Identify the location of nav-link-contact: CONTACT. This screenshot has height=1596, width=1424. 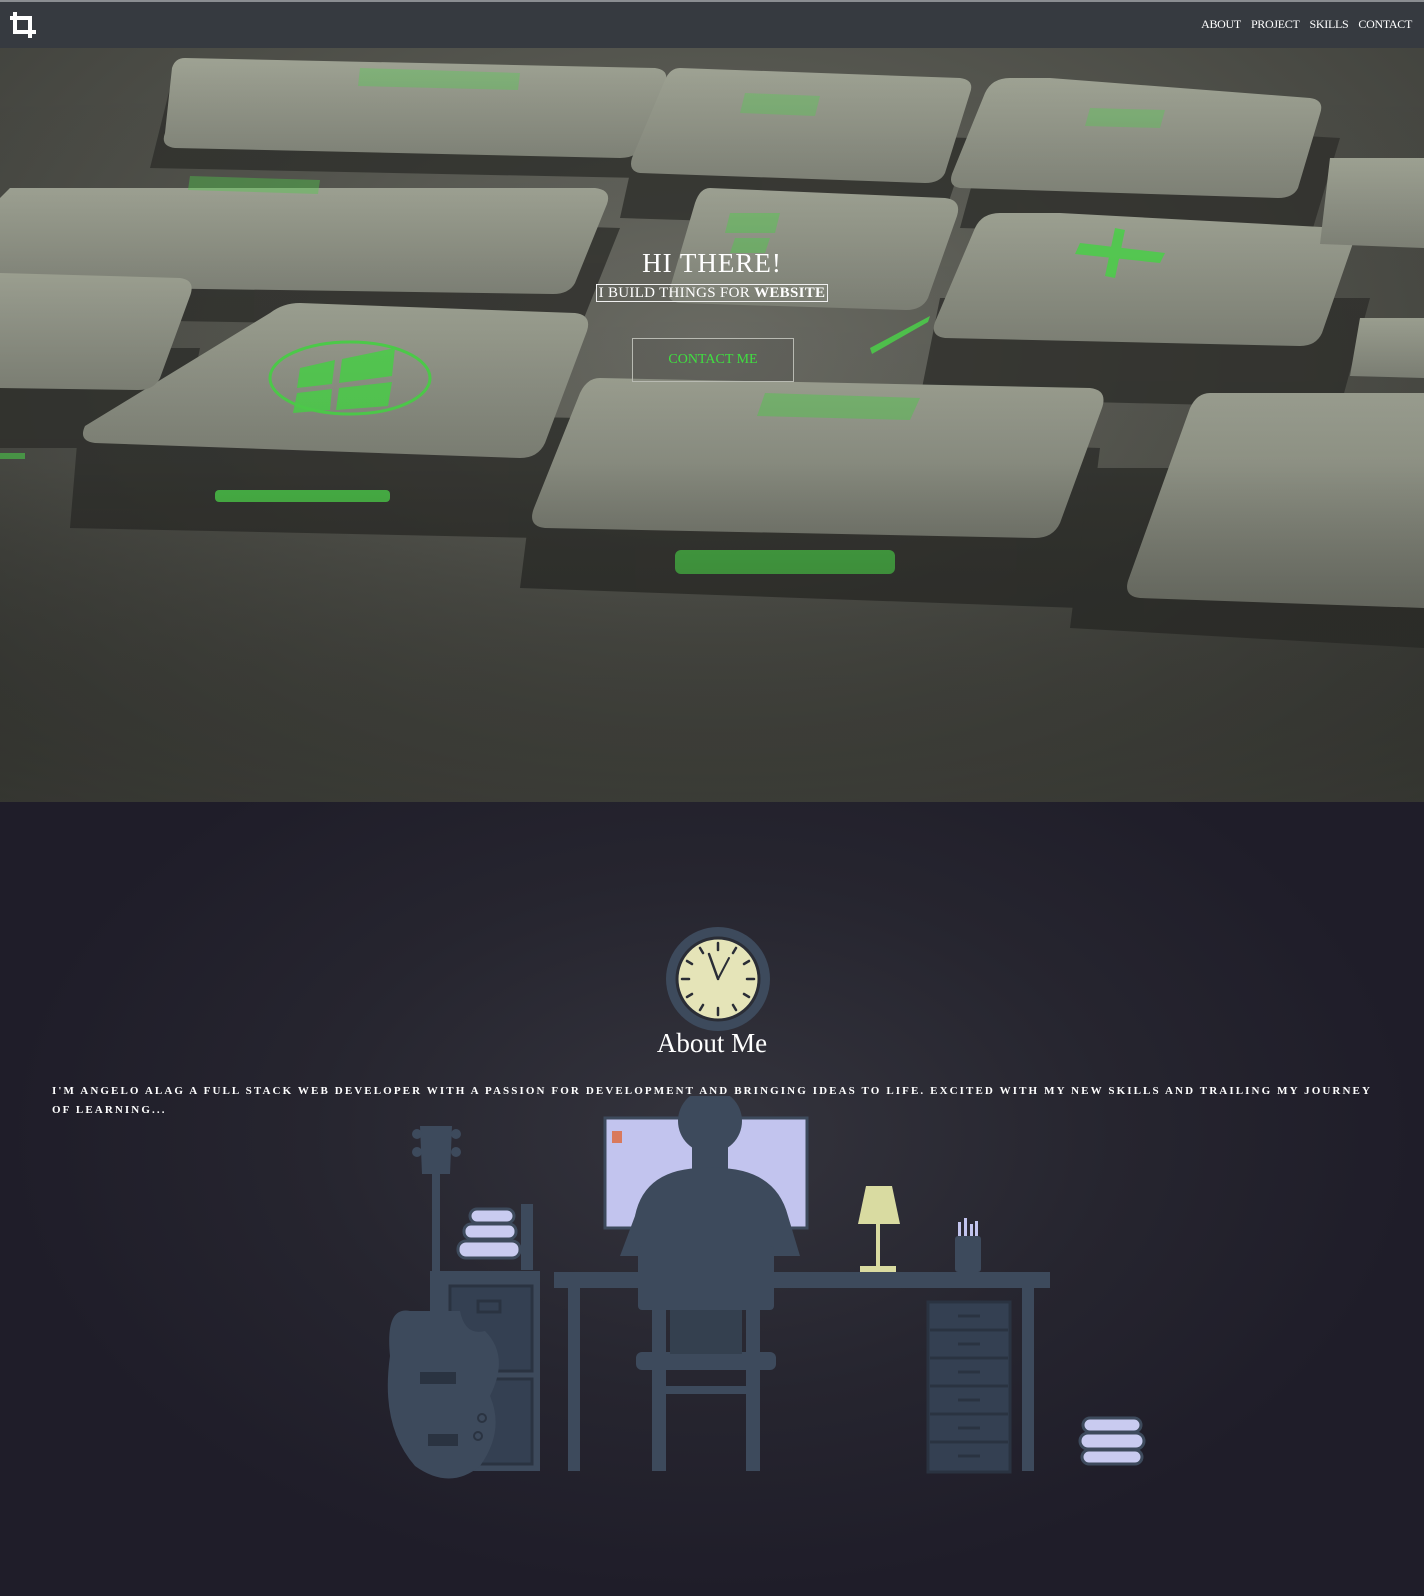
(1385, 24).